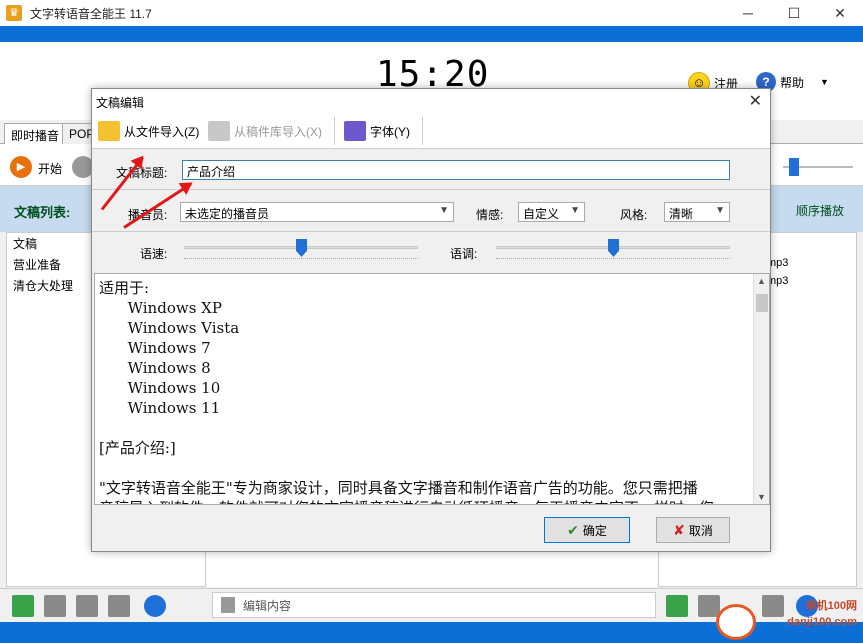 This screenshot has height=643, width=863. What do you see at coordinates (755, 101) in the screenshot?
I see `dialog-close-icon: ✕` at bounding box center [755, 101].